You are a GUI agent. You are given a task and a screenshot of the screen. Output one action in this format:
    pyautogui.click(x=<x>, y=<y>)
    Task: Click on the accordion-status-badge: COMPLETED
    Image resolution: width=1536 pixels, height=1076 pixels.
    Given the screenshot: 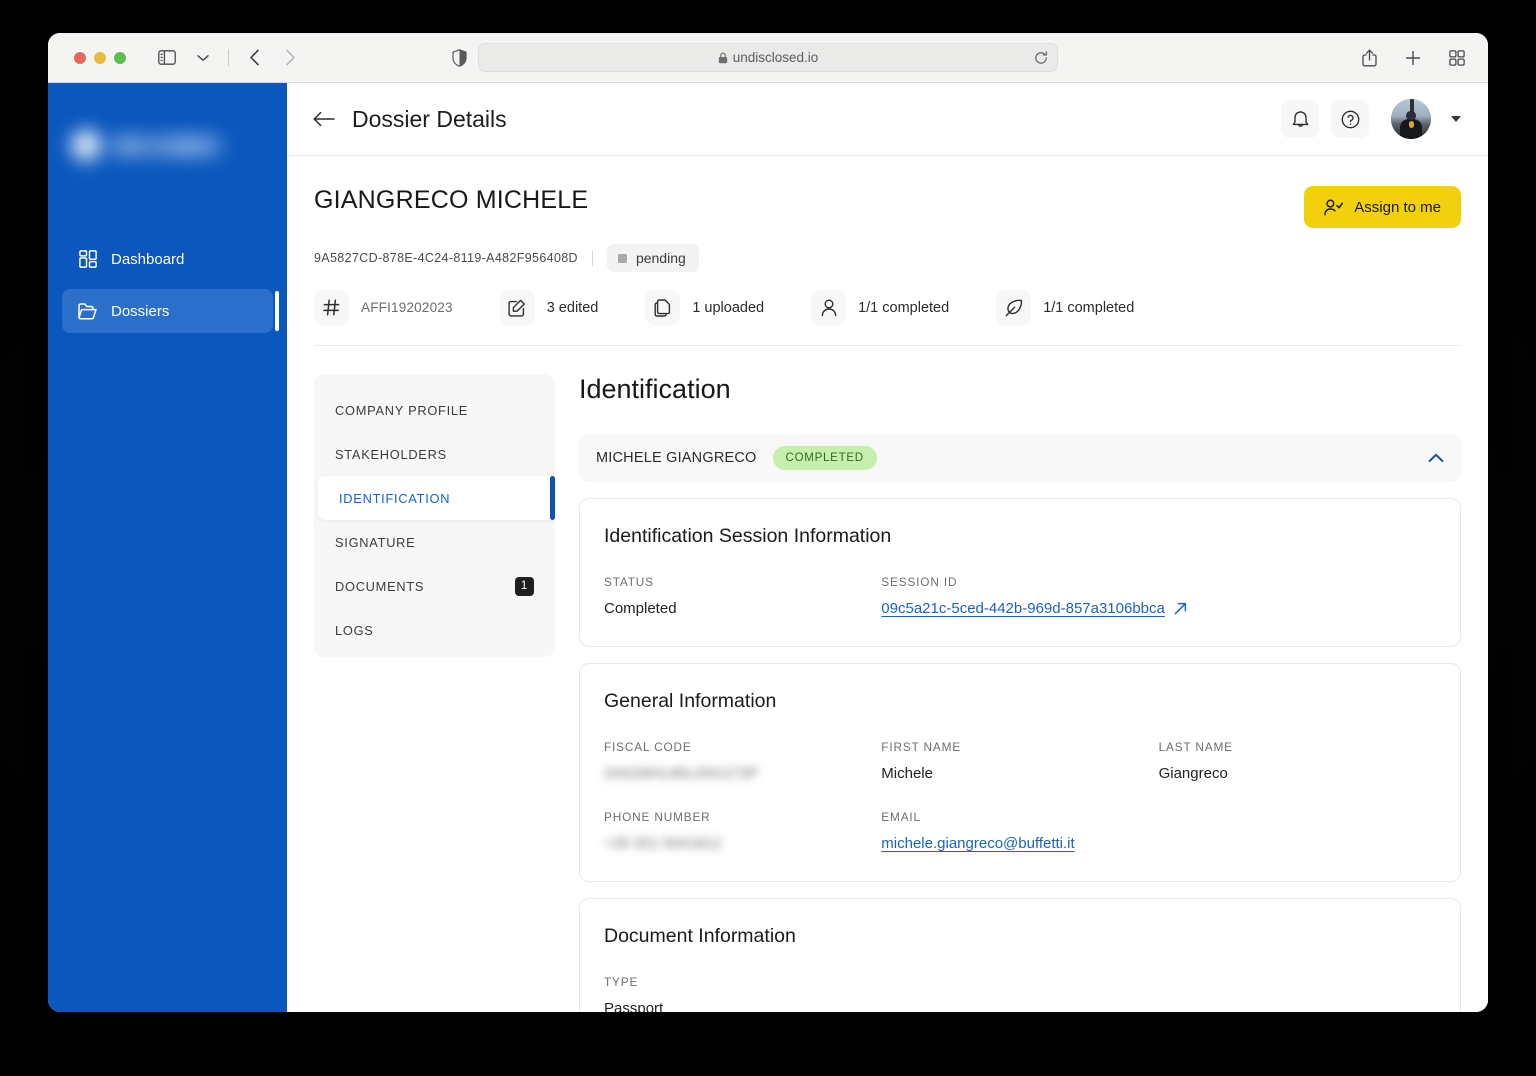 What is the action you would take?
    pyautogui.click(x=824, y=458)
    